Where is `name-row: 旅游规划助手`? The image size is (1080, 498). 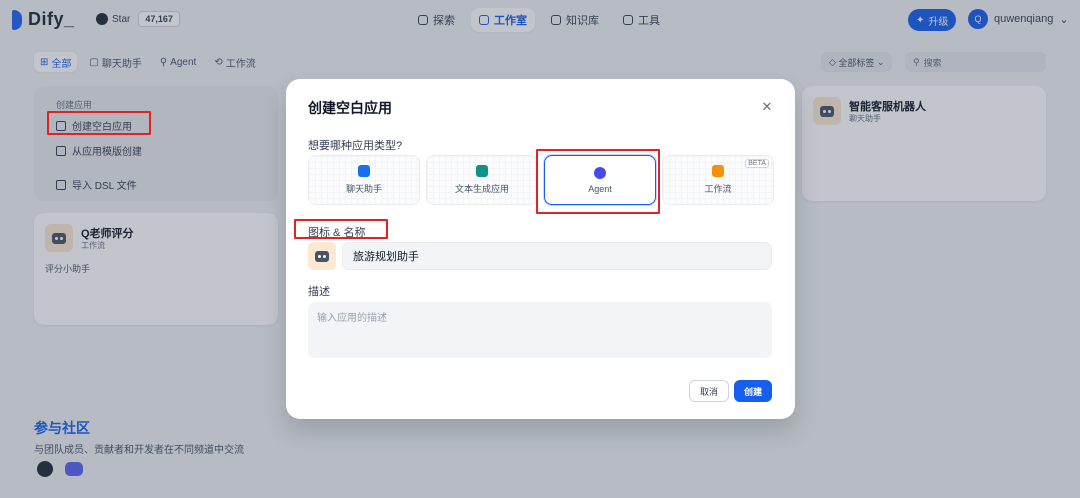 name-row: 旅游规划助手 is located at coordinates (540, 256).